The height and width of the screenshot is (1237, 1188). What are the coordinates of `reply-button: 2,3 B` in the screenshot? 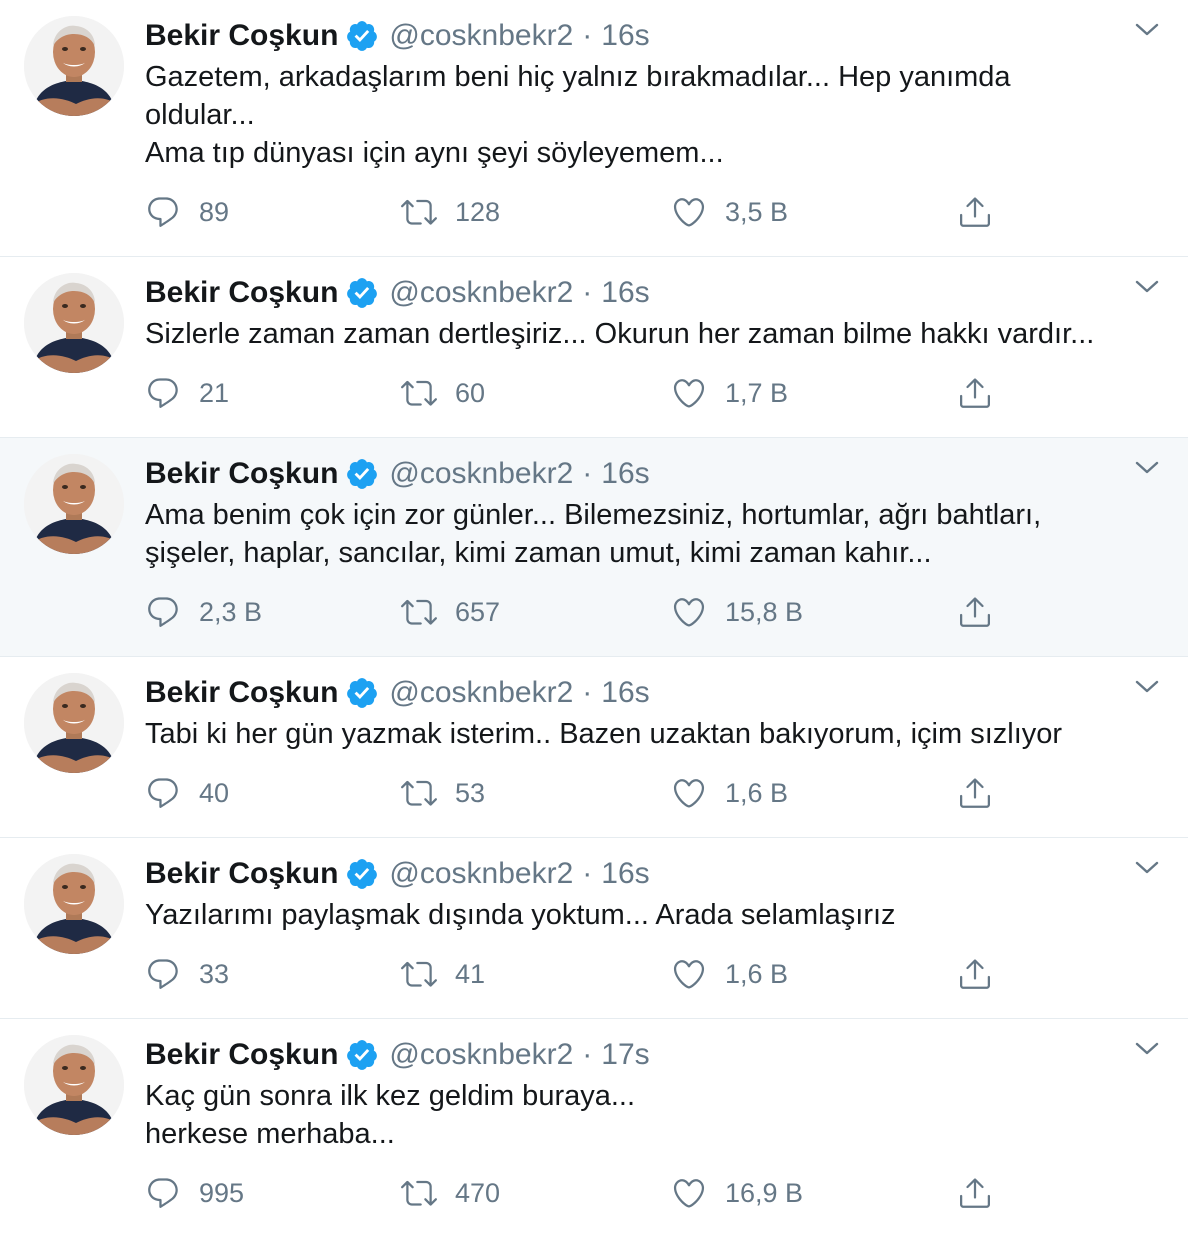 It's located at (203, 612).